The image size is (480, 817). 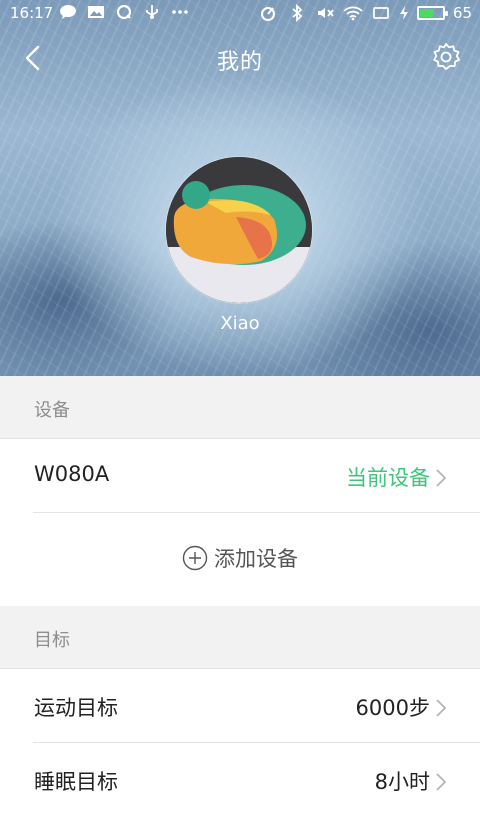 I want to click on nav-bar: 我的, so click(x=240, y=58).